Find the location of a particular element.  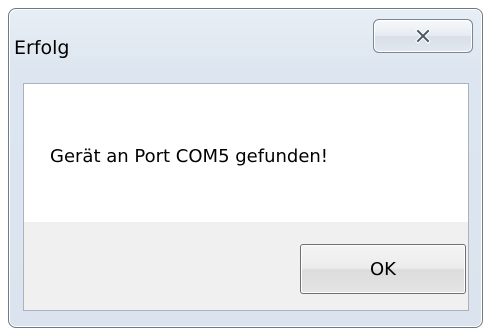

dialog-title: Erfolg is located at coordinates (42, 48).